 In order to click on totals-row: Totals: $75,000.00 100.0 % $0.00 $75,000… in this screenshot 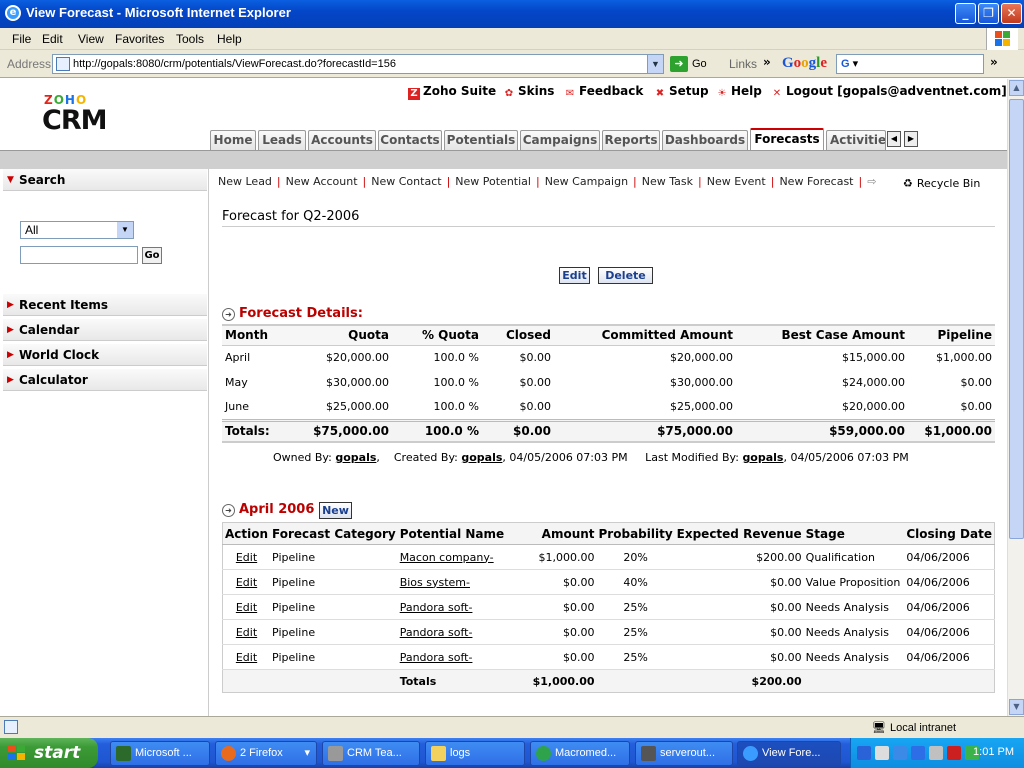, I will do `click(608, 430)`.